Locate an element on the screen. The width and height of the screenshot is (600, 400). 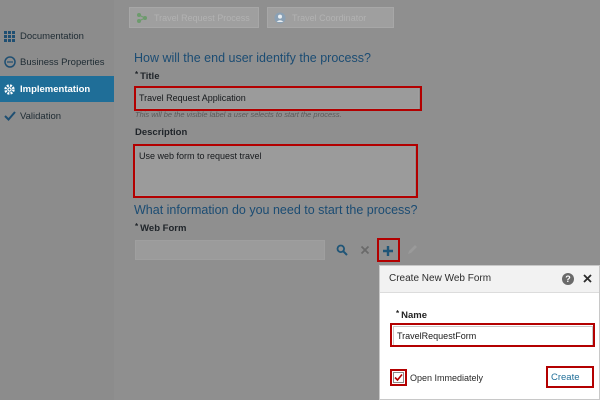
coordinator-button-label: Travel Coordinator is located at coordinates (329, 17).